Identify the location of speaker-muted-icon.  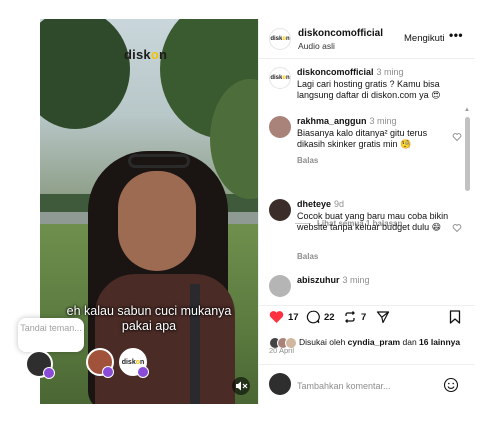
(242, 386).